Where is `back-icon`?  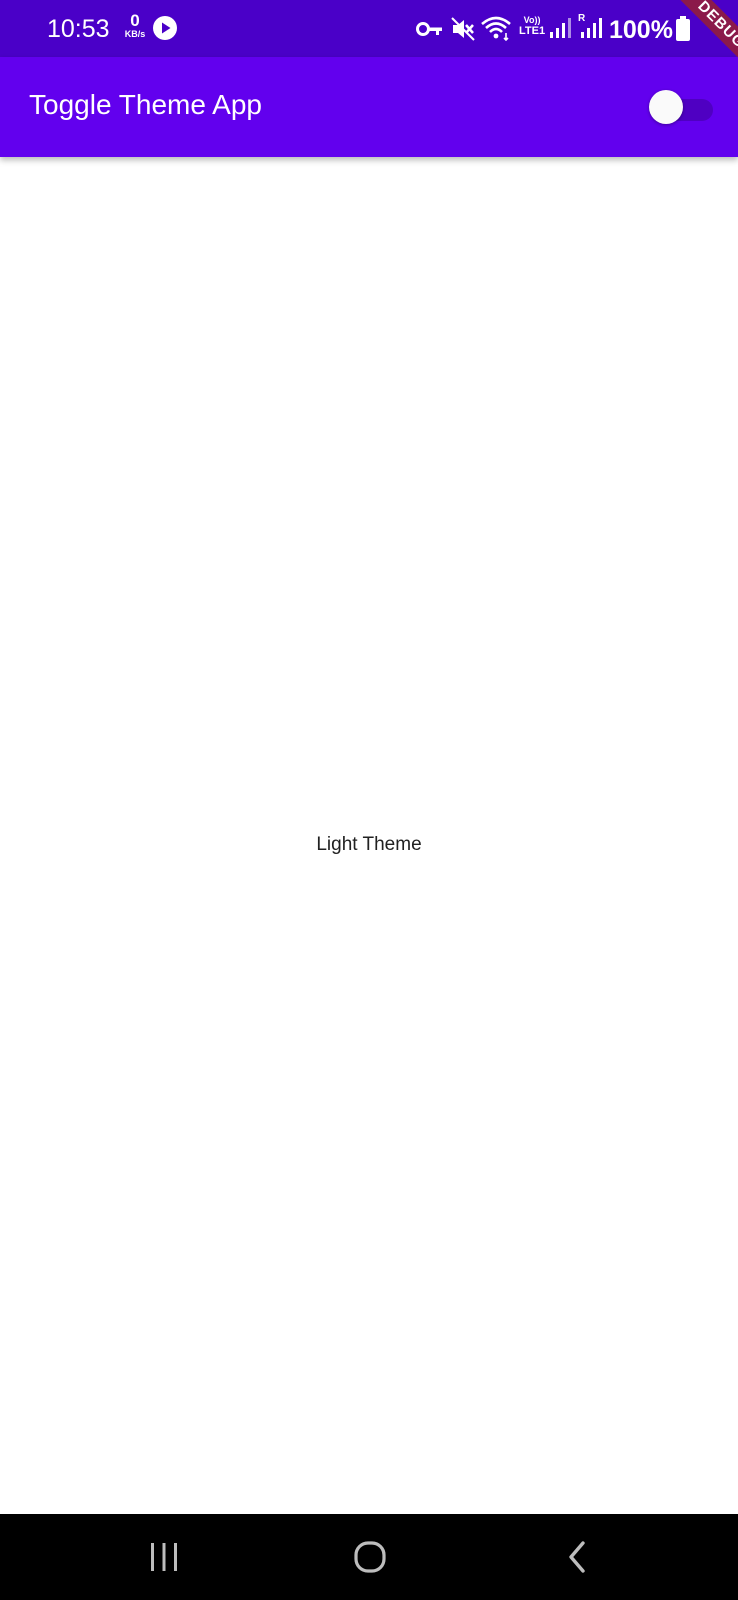
back-icon is located at coordinates (577, 1557).